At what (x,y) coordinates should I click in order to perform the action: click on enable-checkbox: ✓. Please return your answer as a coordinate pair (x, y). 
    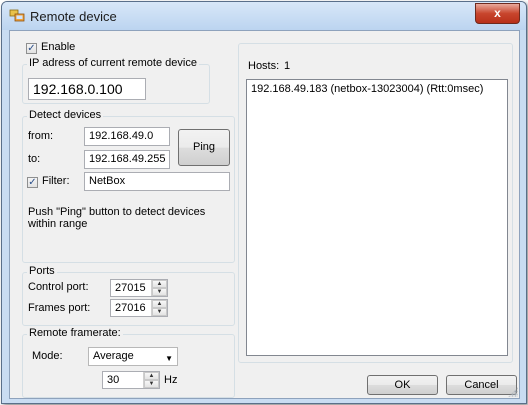
    Looking at the image, I should click on (31, 48).